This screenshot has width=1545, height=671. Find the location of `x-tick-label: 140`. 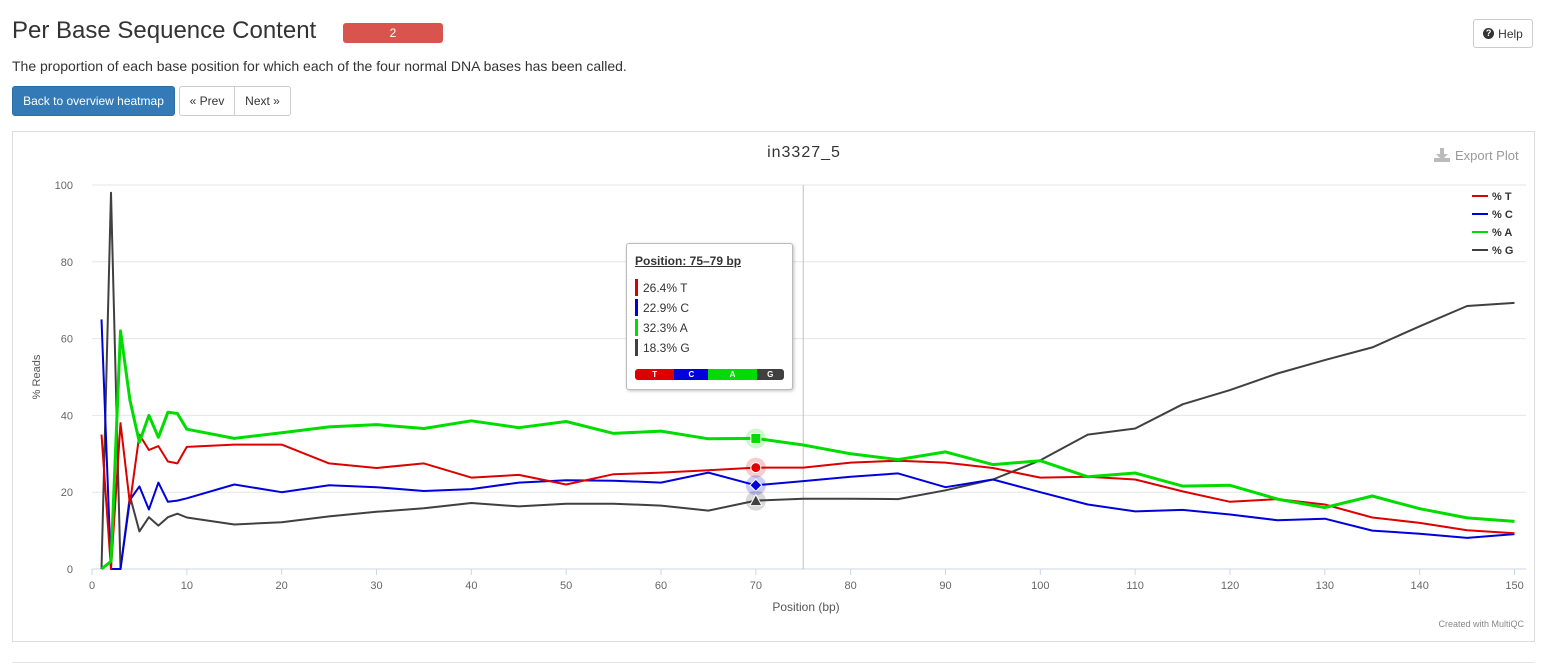

x-tick-label: 140 is located at coordinates (1420, 586).